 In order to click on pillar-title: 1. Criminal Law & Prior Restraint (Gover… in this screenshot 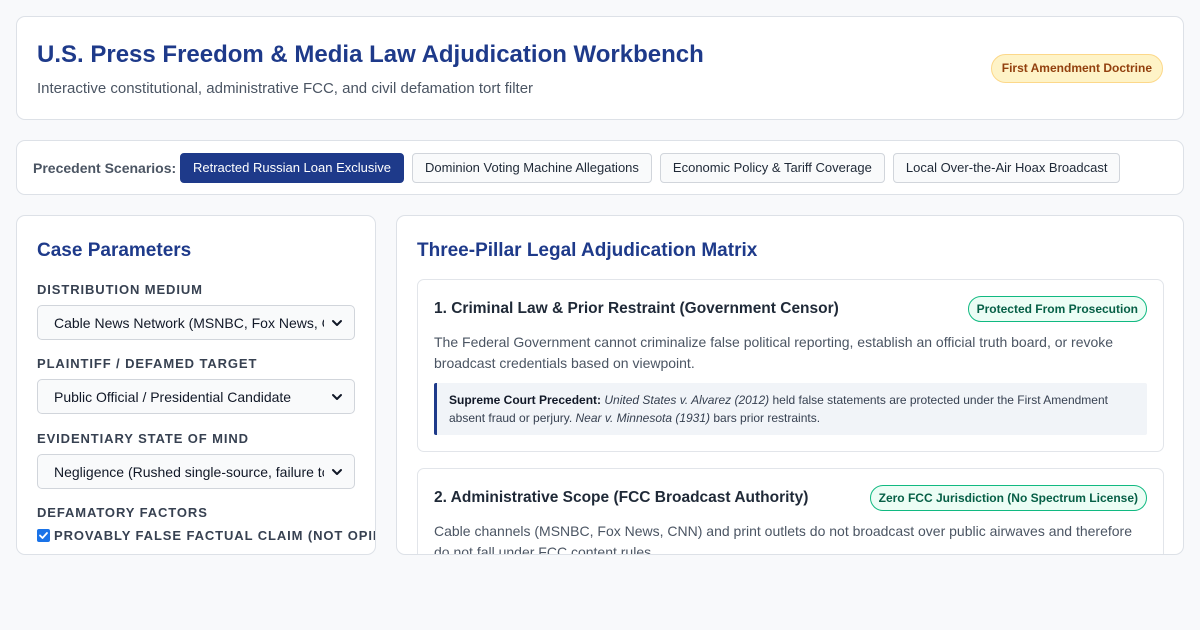, I will do `click(636, 308)`.